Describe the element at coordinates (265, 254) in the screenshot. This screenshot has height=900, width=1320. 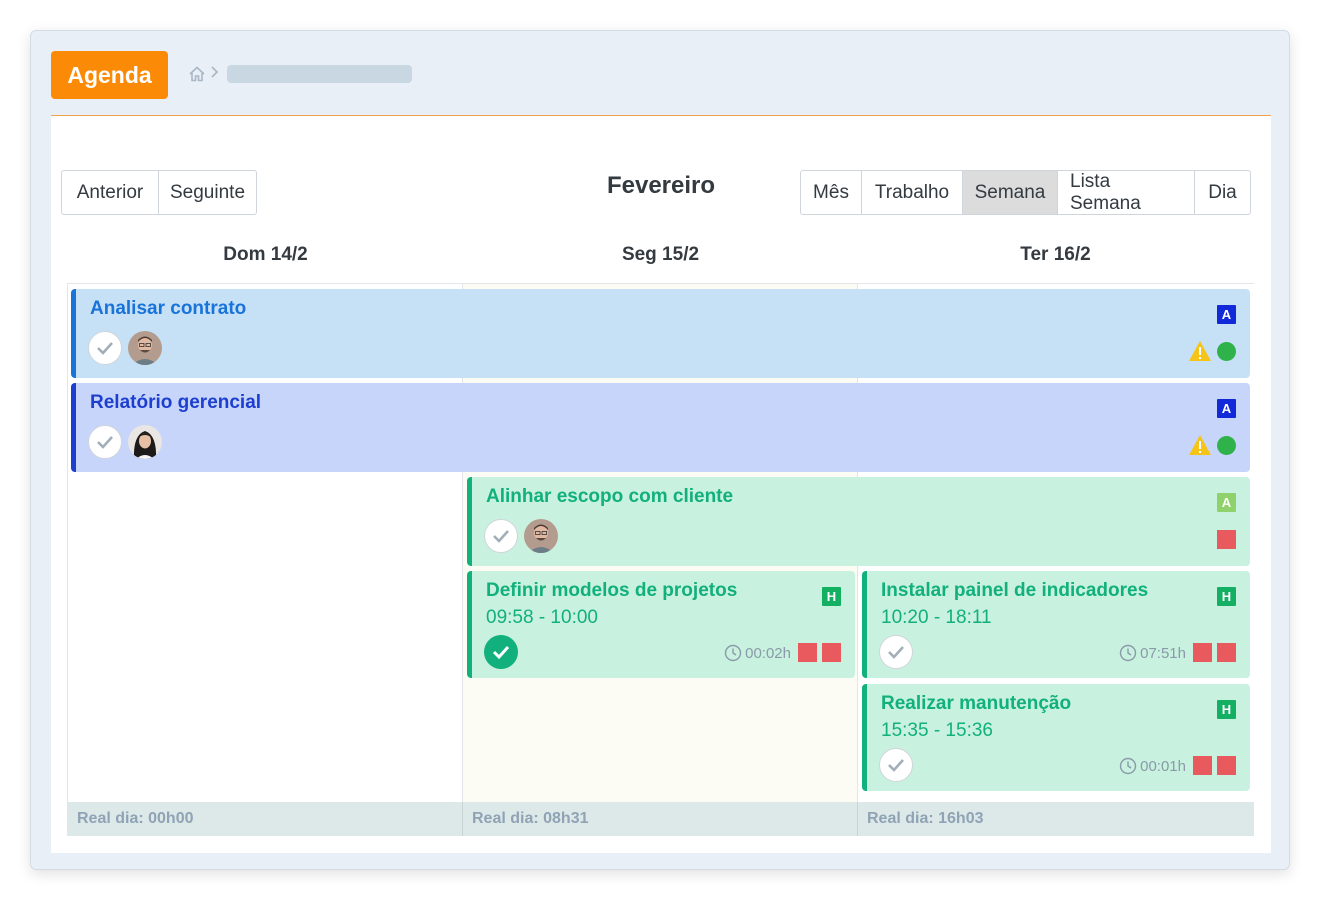
I see `day-header-sun: Dom 14/2` at that location.